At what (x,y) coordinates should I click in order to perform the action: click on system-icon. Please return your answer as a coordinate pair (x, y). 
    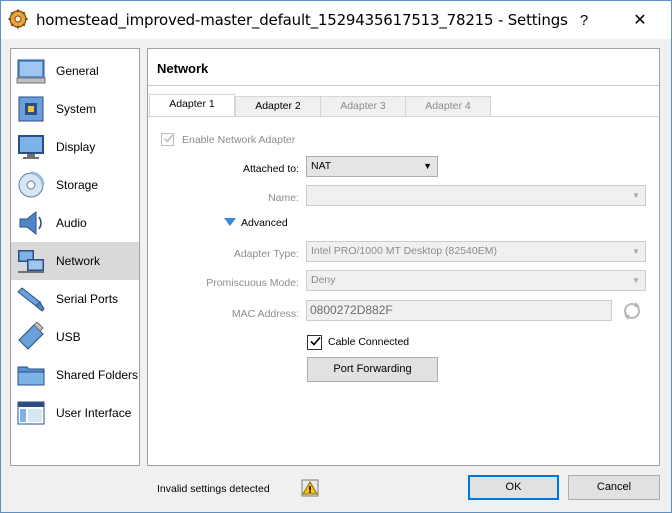
    Looking at the image, I should click on (31, 109).